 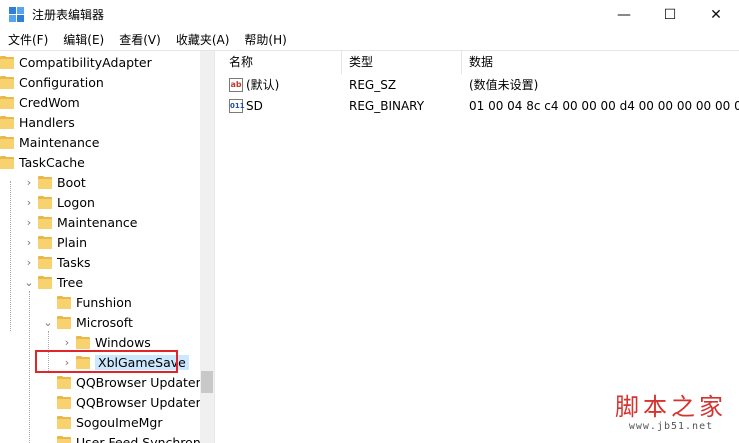 I want to click on menu-favorites: 收藏夹(A), so click(x=202, y=39).